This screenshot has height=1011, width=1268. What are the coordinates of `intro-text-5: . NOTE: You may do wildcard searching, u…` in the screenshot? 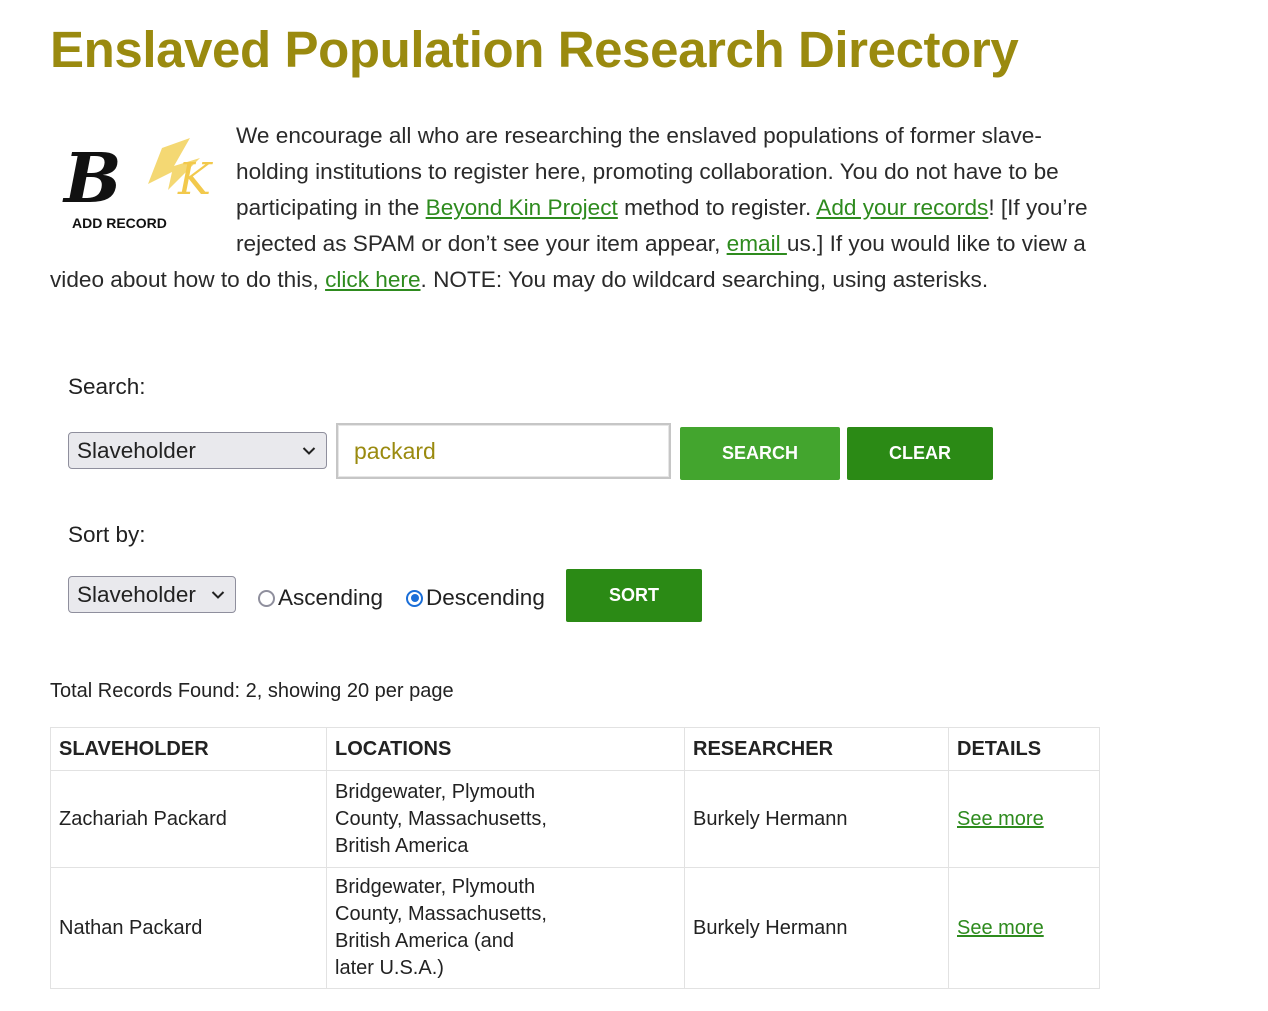 It's located at (704, 279).